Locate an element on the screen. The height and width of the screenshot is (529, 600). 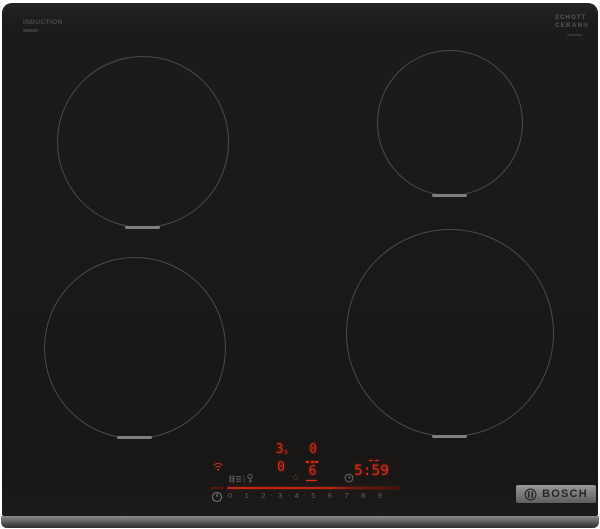
power-display-front-left: 0 is located at coordinates (281, 467).